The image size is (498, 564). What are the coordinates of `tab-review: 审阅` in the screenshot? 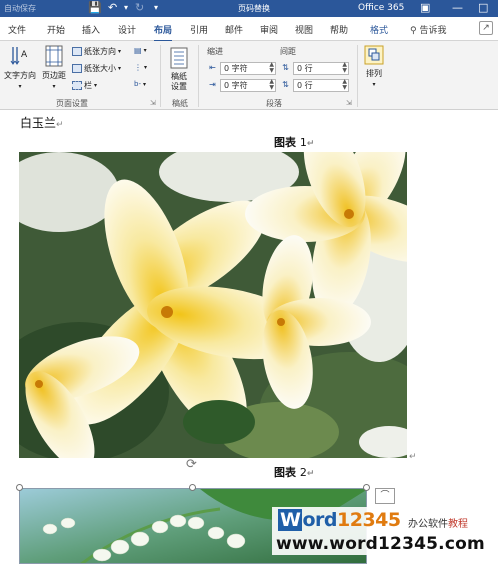 It's located at (269, 29).